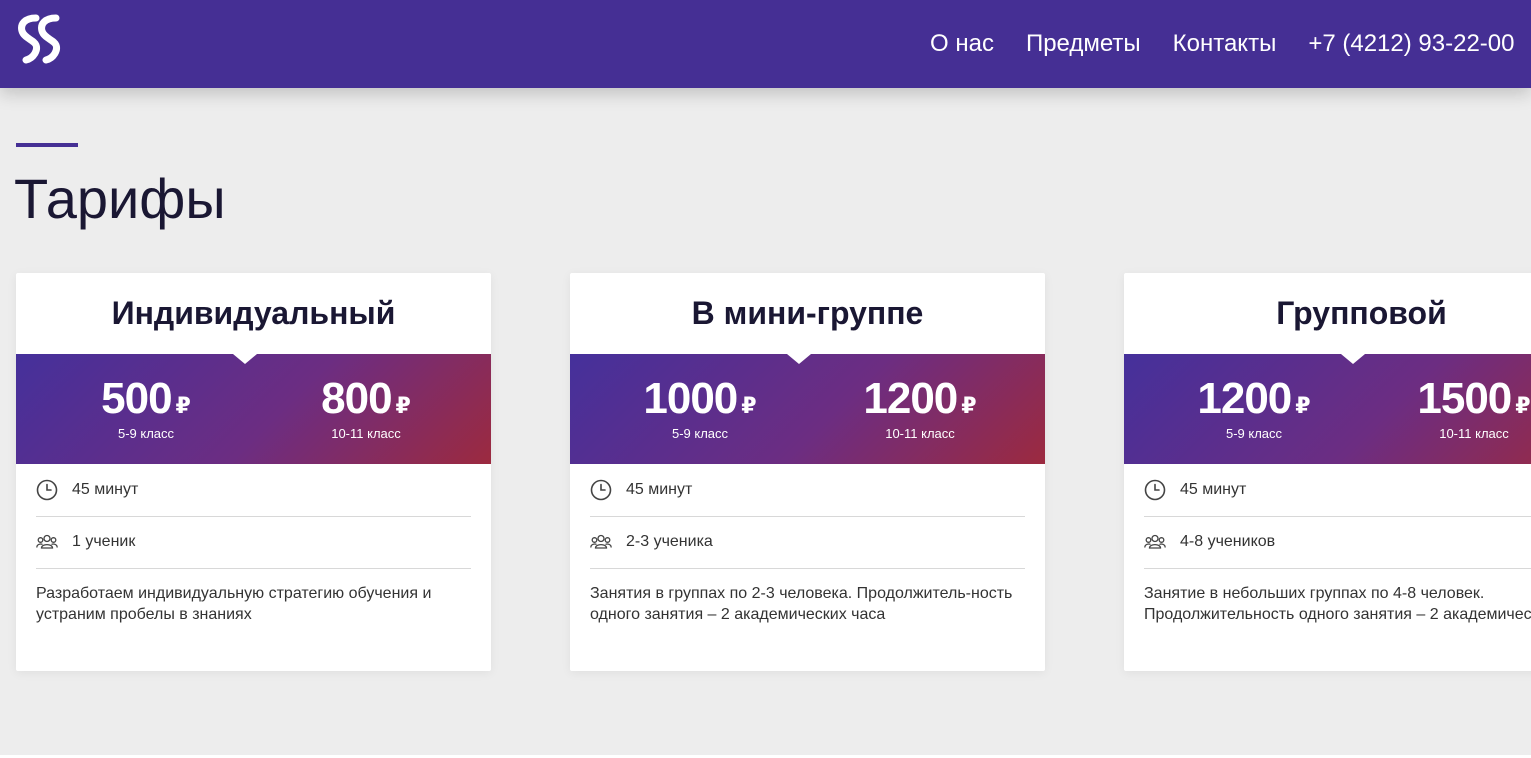 This screenshot has height=758, width=1531. Describe the element at coordinates (807, 542) in the screenshot. I see `students-row: 2-3 ученика` at that location.